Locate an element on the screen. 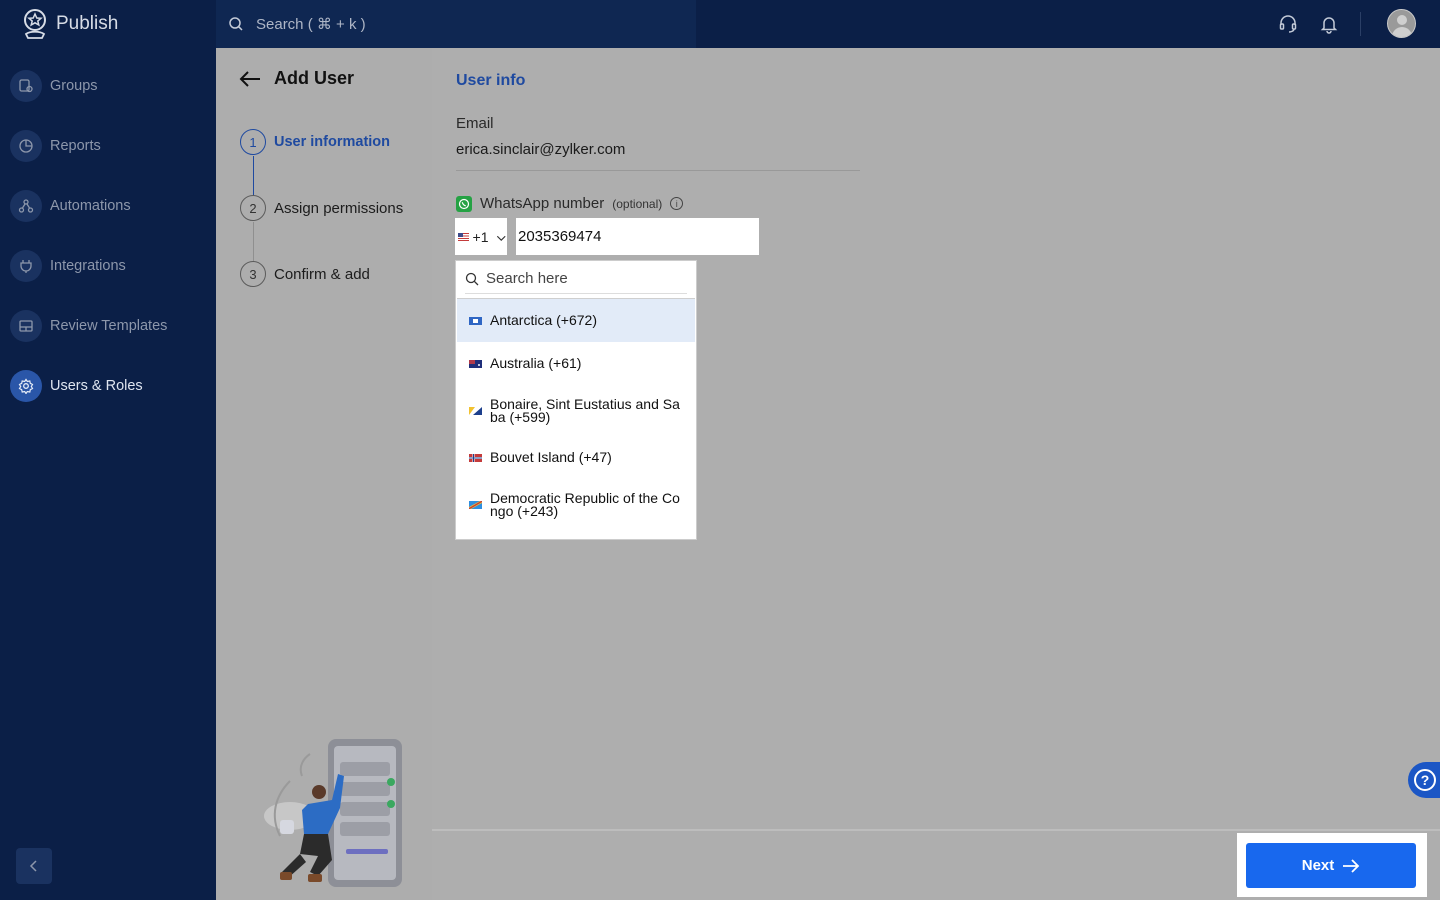 The height and width of the screenshot is (900, 1440). add-user-illustration is located at coordinates (333, 813).